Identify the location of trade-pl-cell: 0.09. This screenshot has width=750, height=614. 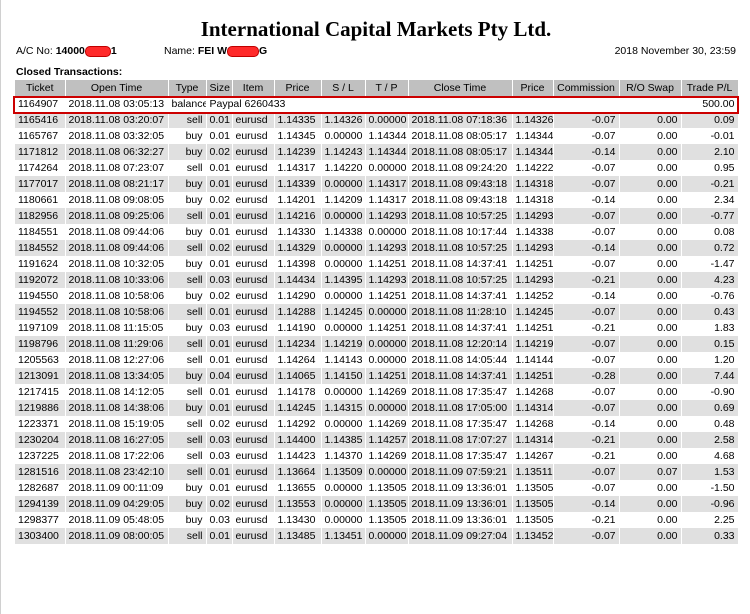
(710, 120).